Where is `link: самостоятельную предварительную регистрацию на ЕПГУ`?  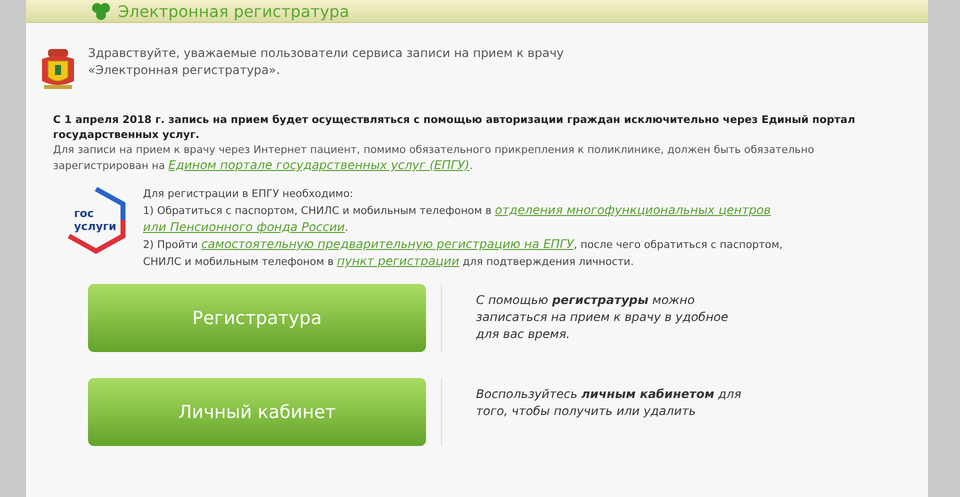
link: самостоятельную предварительную регистрацию на ЕПГУ is located at coordinates (387, 244).